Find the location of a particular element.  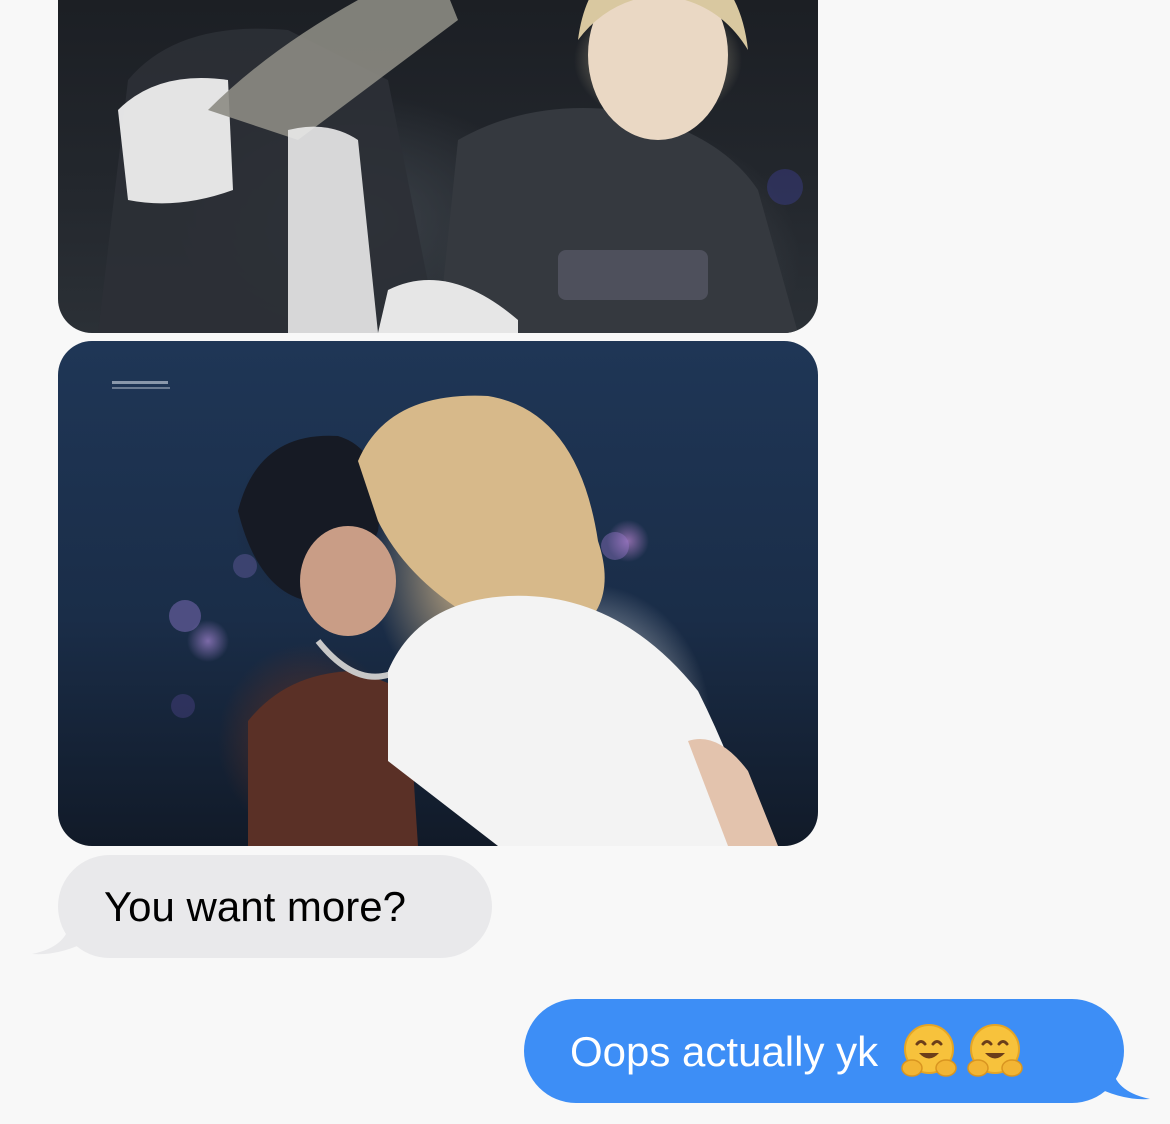

received-message-bubble: You want more? is located at coordinates (275, 906).